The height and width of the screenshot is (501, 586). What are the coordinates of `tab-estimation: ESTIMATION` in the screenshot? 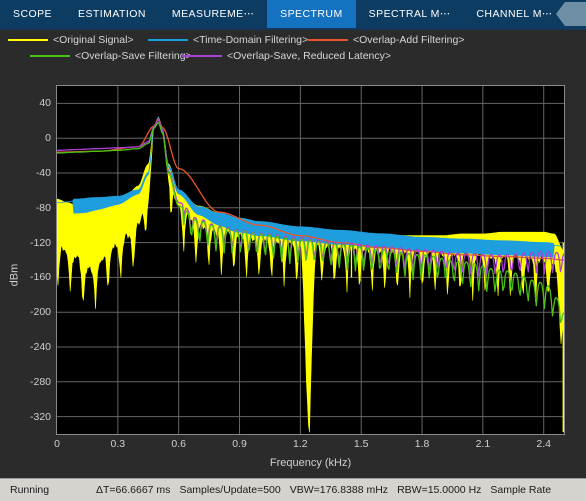 It's located at (112, 14).